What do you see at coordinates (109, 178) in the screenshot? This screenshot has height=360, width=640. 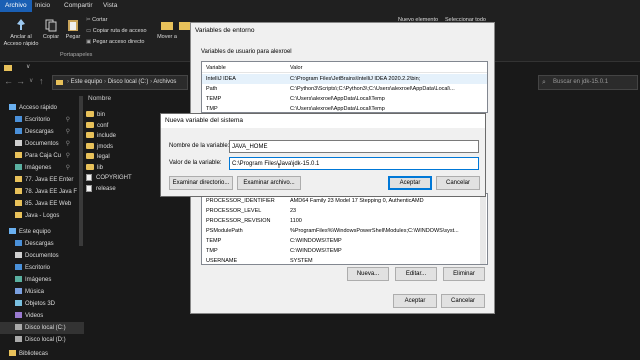 I see `list-item: COPYRIGHT` at bounding box center [109, 178].